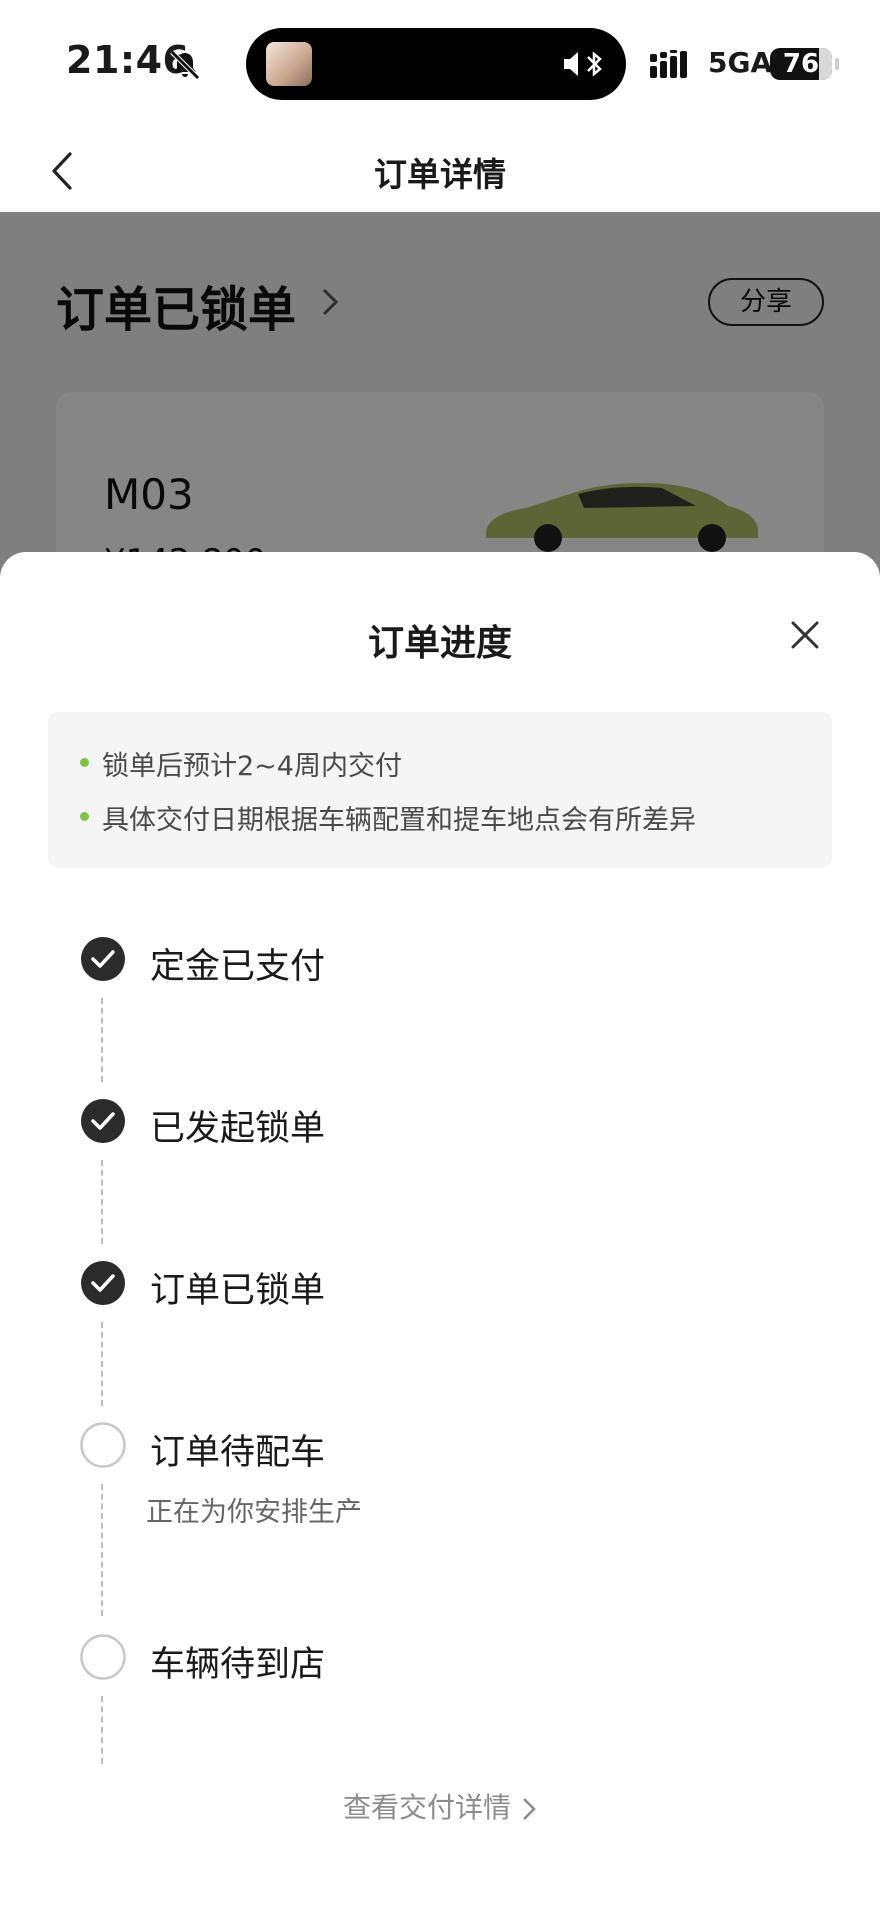 This screenshot has height=1912, width=880. What do you see at coordinates (440, 174) in the screenshot?
I see `page-title: 订单详情` at bounding box center [440, 174].